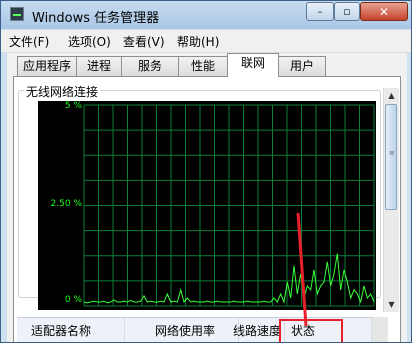 This screenshot has width=412, height=343. Describe the element at coordinates (392, 153) in the screenshot. I see `grip-icon: ≡` at that location.